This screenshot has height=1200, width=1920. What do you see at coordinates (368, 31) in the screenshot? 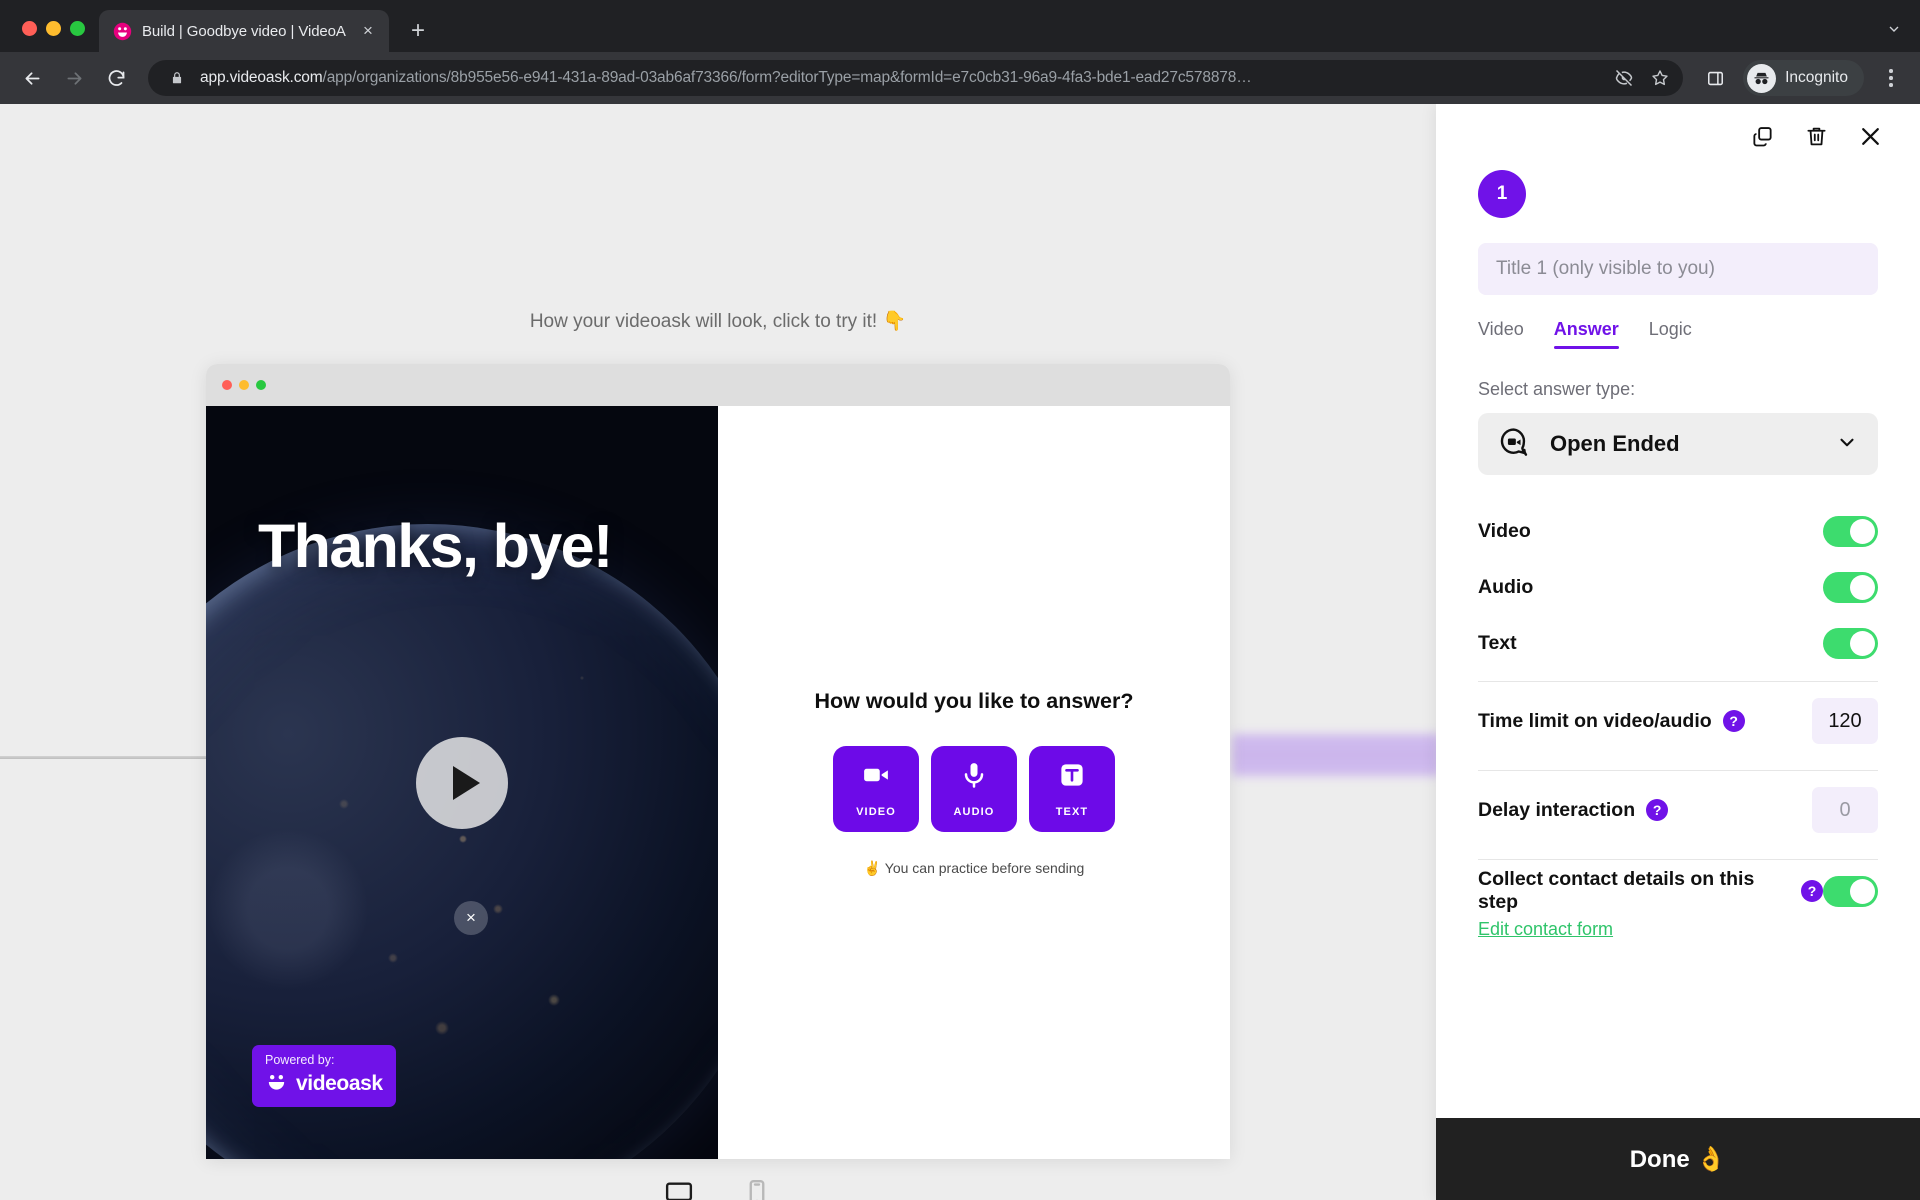
I see `tab-close-icon: ×` at bounding box center [368, 31].